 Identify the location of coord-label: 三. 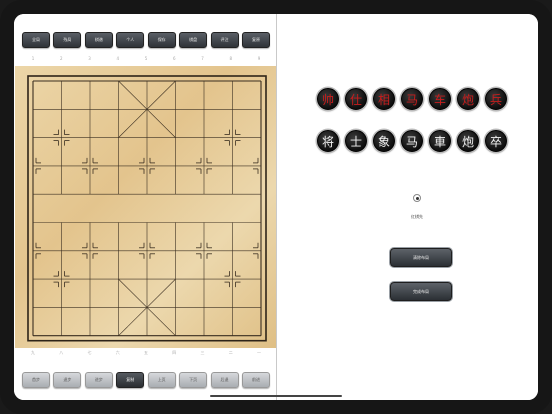
(202, 352).